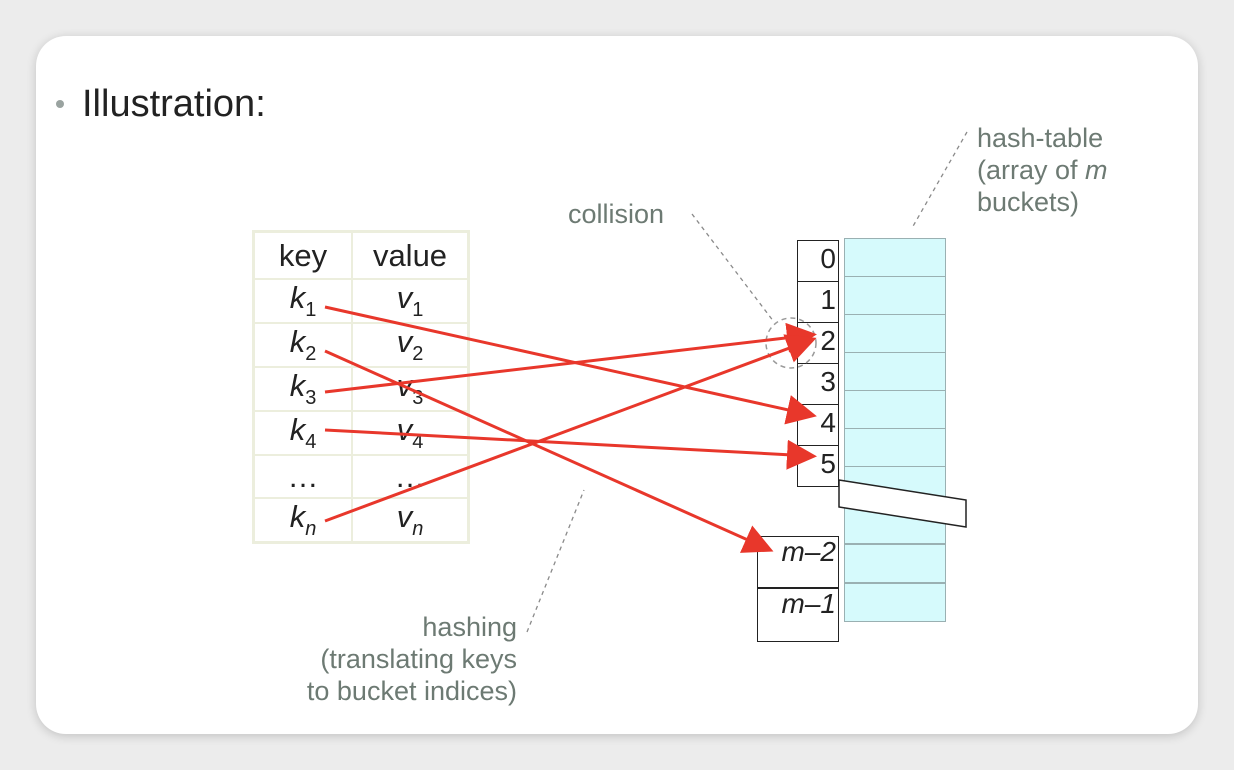 The width and height of the screenshot is (1234, 770). What do you see at coordinates (555, 561) in the screenshot?
I see `hashing-leader-line` at bounding box center [555, 561].